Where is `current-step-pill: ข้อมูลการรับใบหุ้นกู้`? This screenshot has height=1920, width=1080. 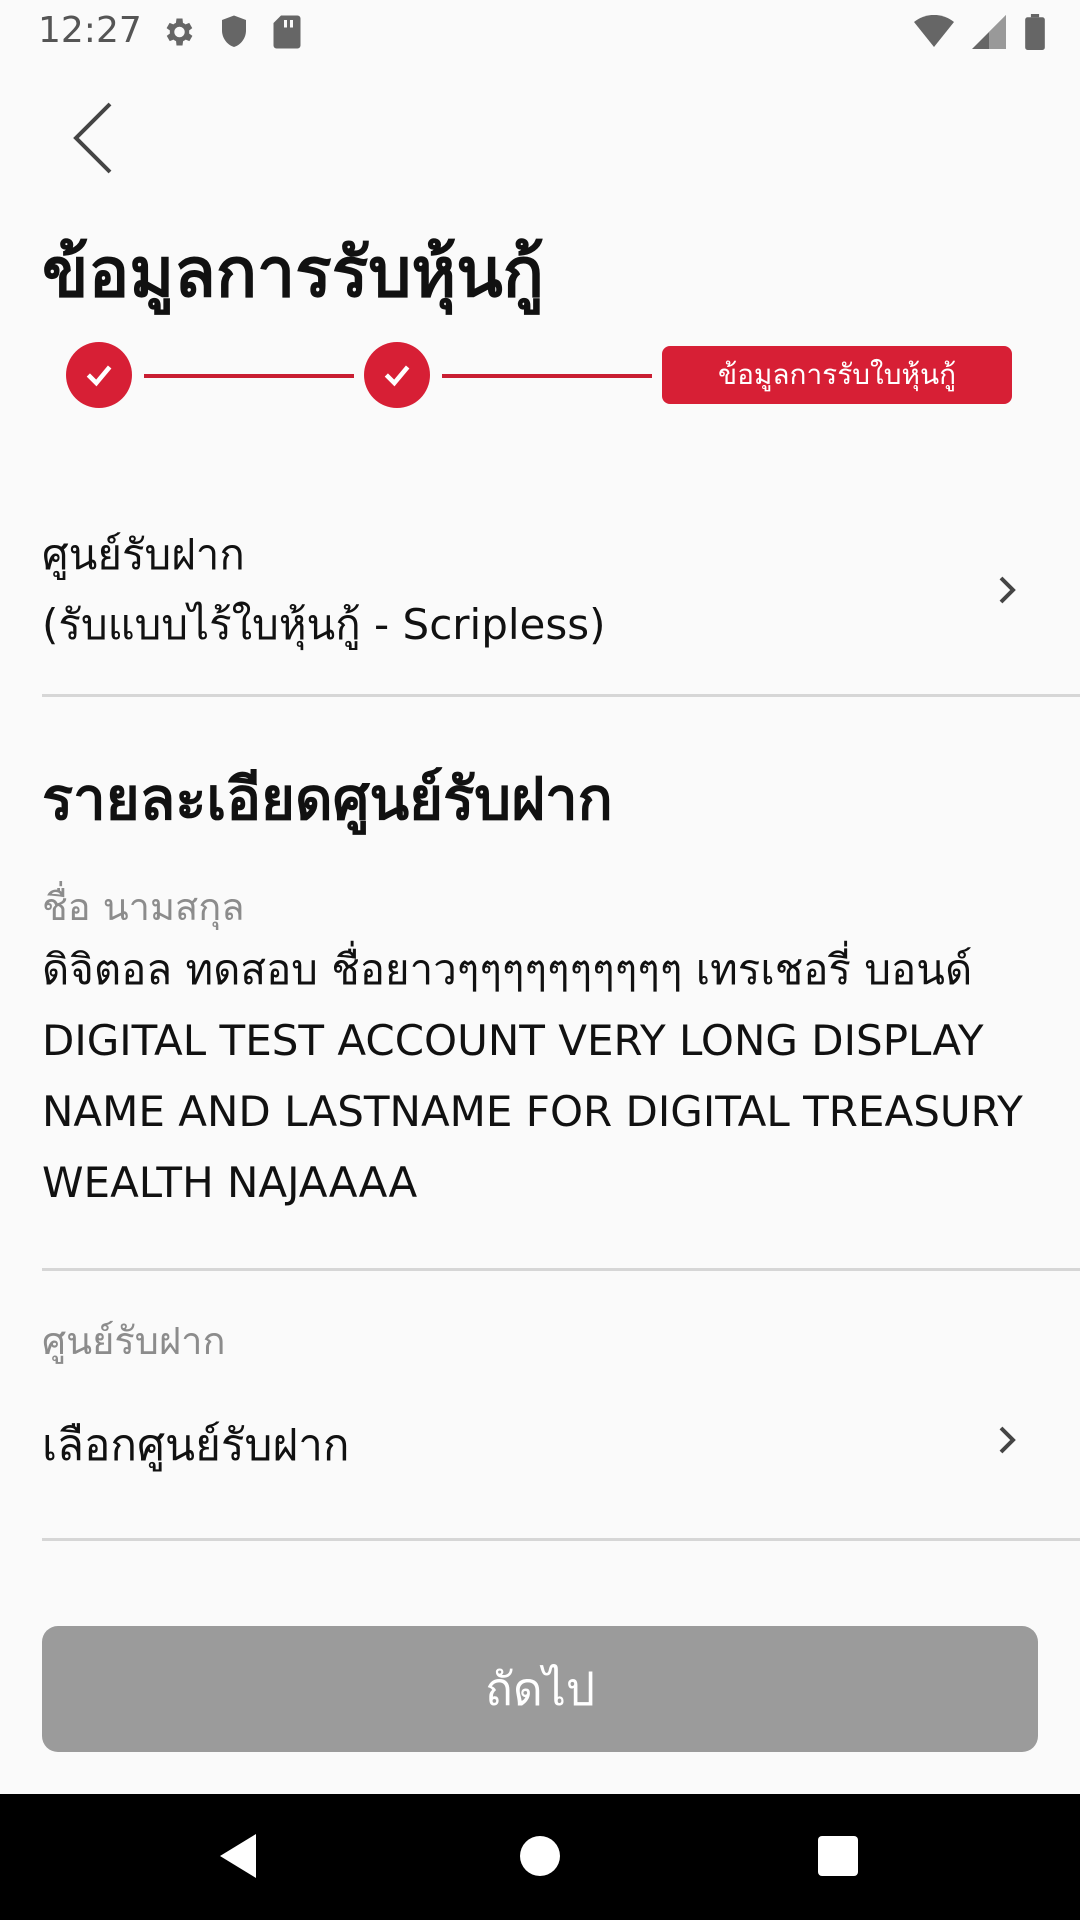
current-step-pill: ข้อมูลการรับใบหุ้นกู้ is located at coordinates (837, 375).